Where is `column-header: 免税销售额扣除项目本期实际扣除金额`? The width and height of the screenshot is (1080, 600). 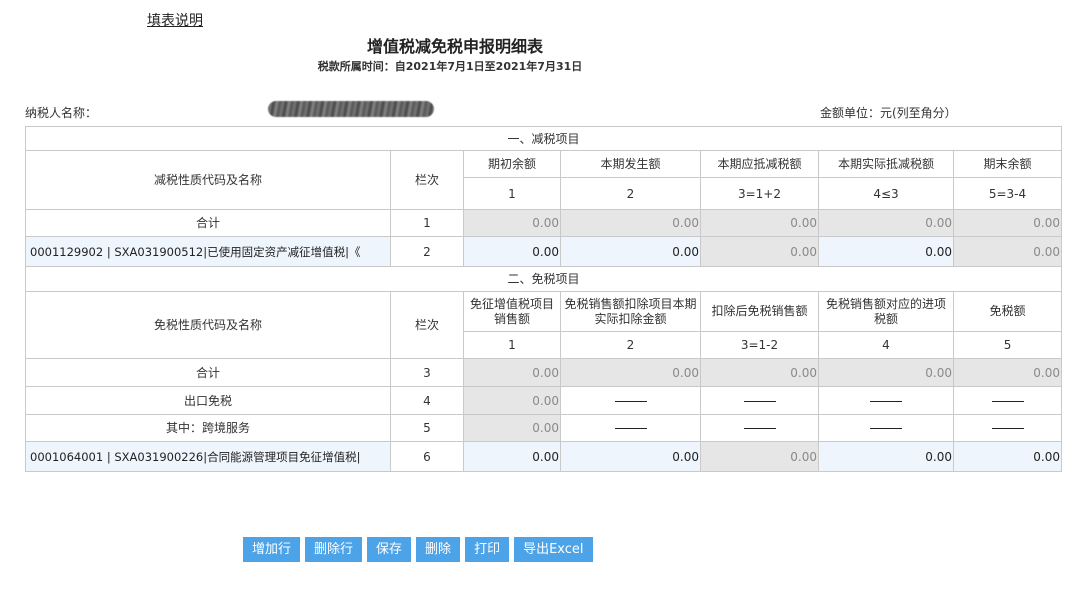
column-header: 免税销售额扣除项目本期实际扣除金额 is located at coordinates (630, 311).